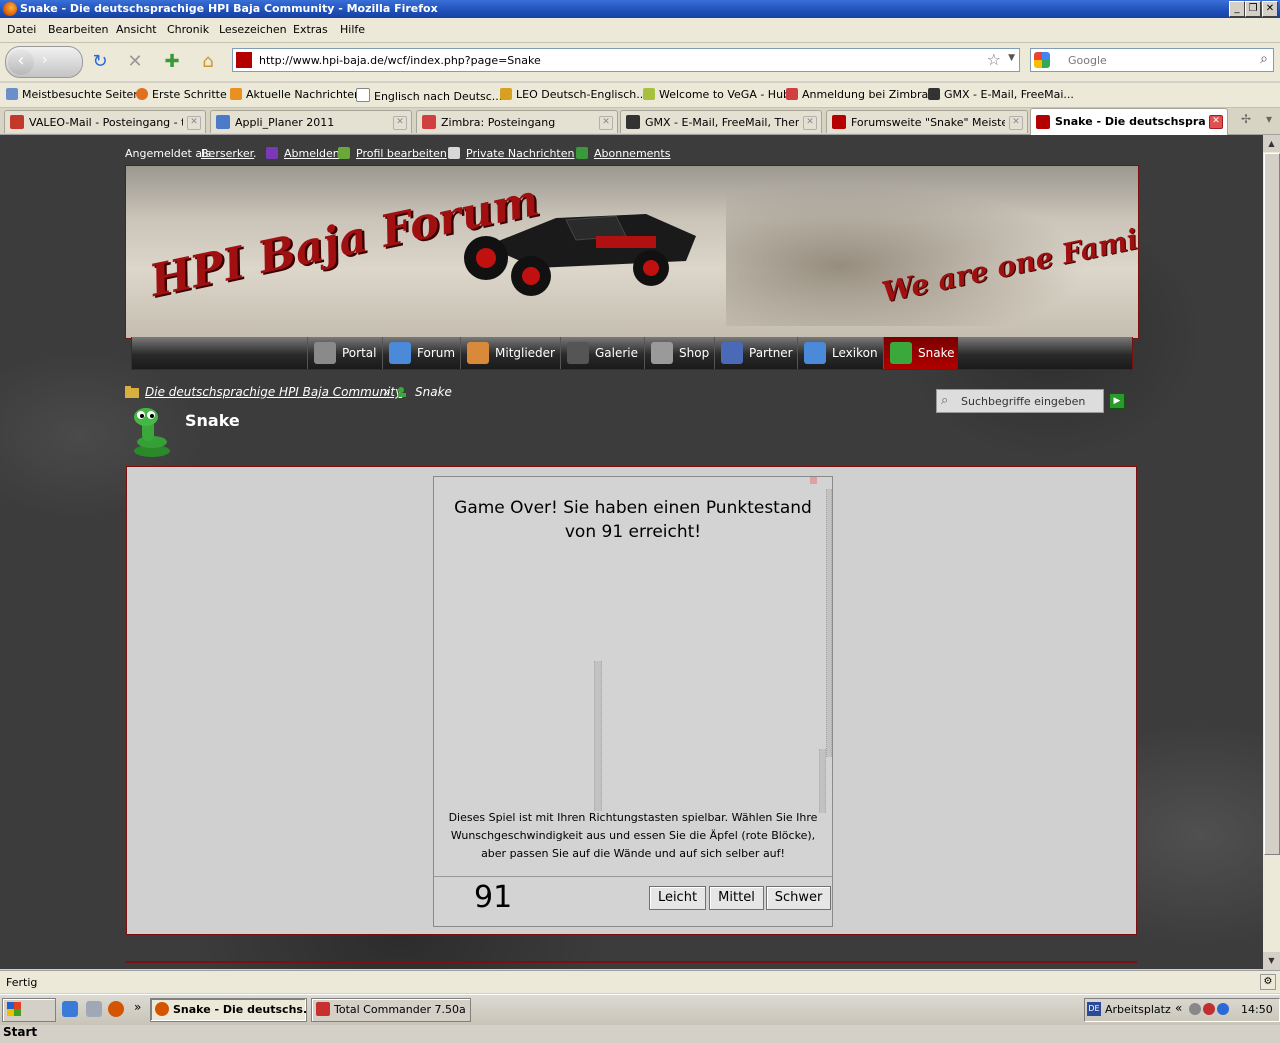  What do you see at coordinates (137, 1007) in the screenshot?
I see `quicklaunch-more-icon: »` at bounding box center [137, 1007].